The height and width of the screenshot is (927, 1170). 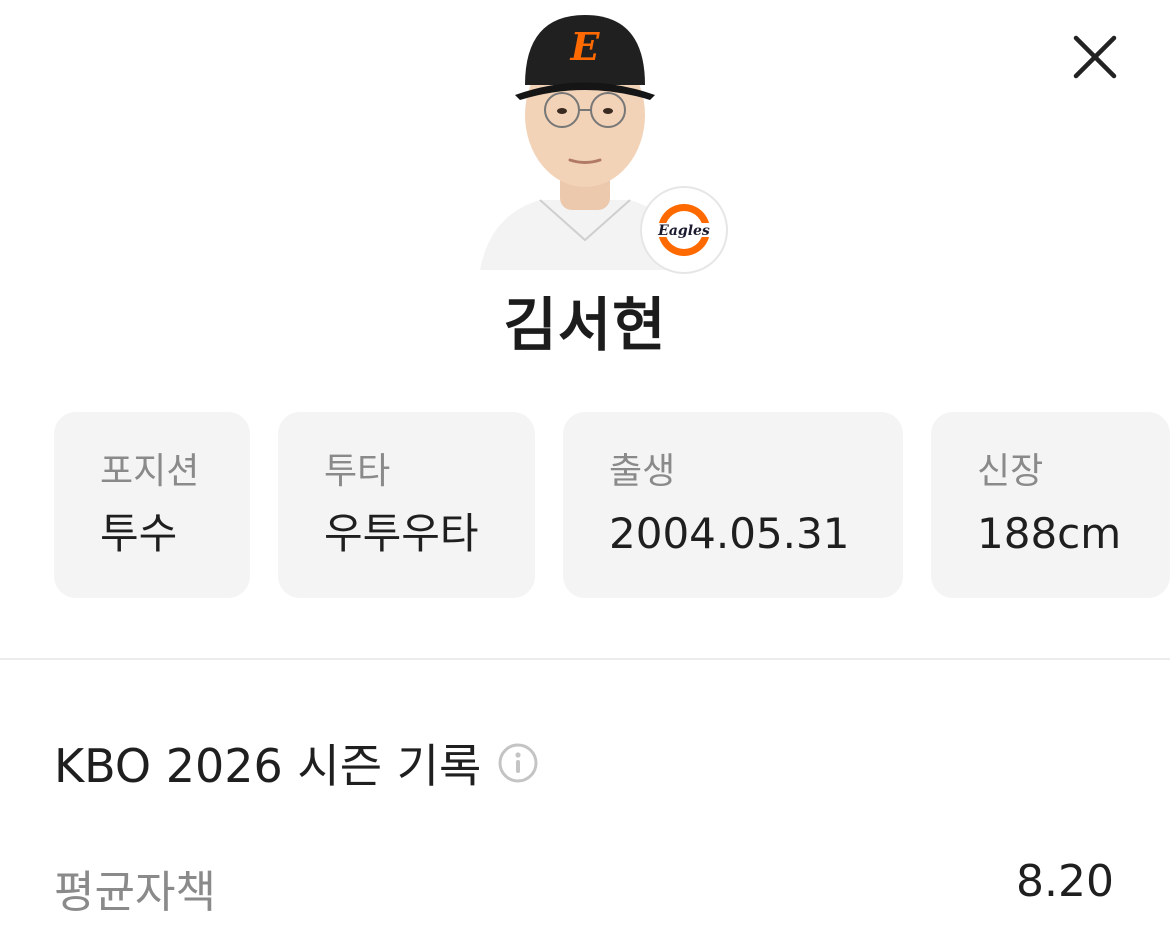 I want to click on close-button, so click(x=1095, y=57).